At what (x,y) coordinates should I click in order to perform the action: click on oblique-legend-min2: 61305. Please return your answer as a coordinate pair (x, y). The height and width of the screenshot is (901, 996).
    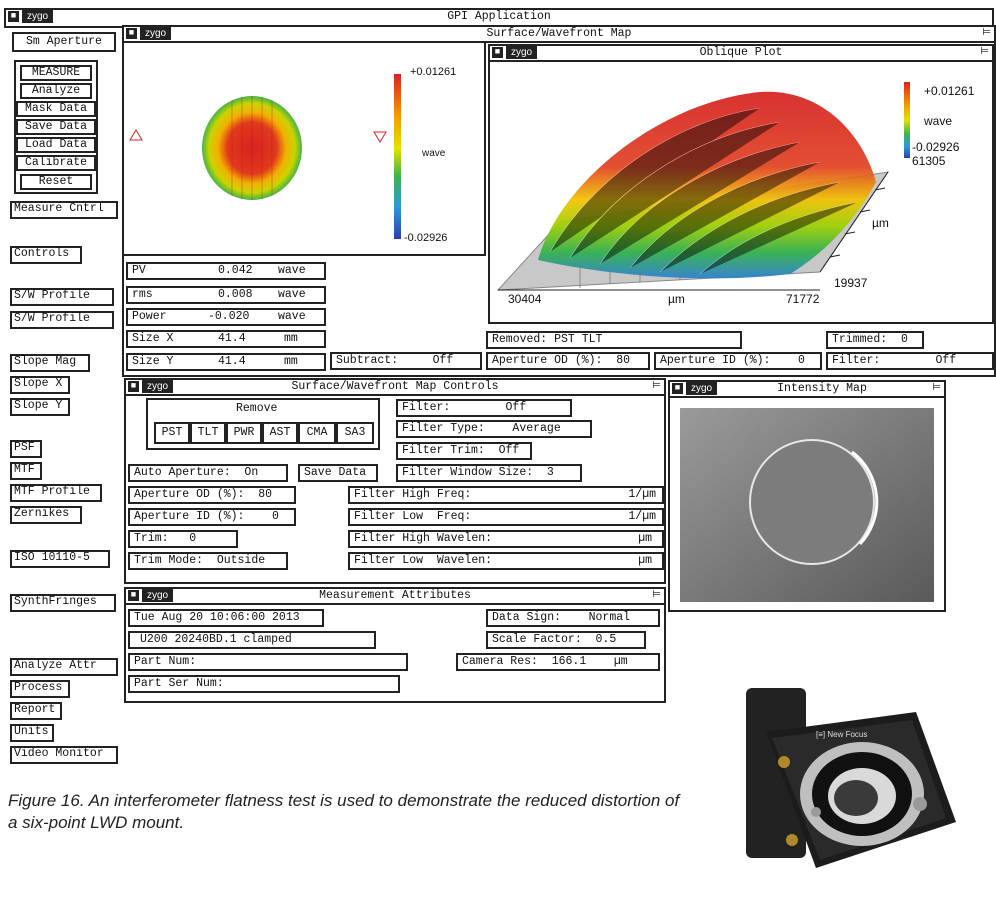
    Looking at the image, I should click on (929, 161).